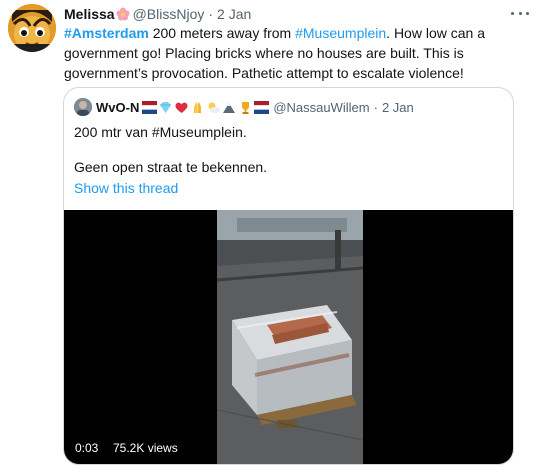  I want to click on video-views: 75.2K views, so click(145, 448).